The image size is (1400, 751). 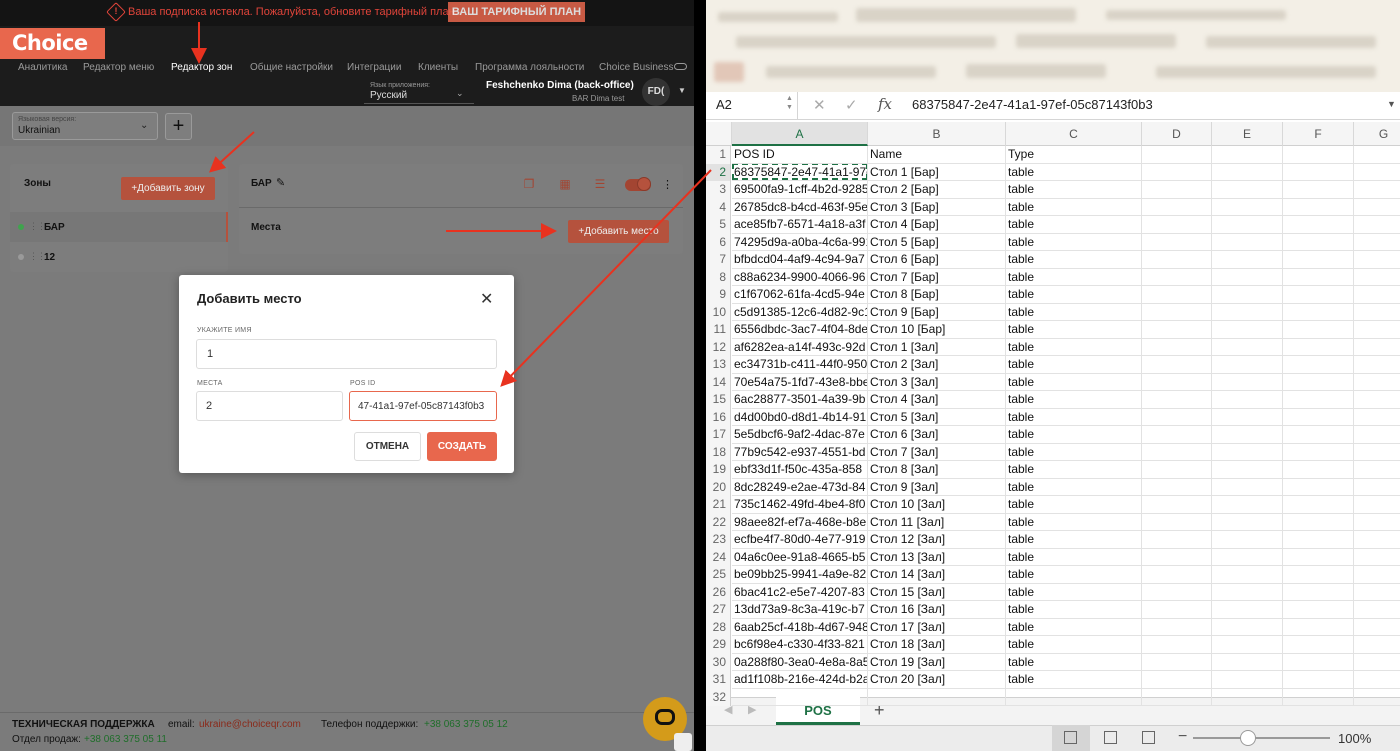 What do you see at coordinates (800, 134) in the screenshot?
I see `column-header-a: A` at bounding box center [800, 134].